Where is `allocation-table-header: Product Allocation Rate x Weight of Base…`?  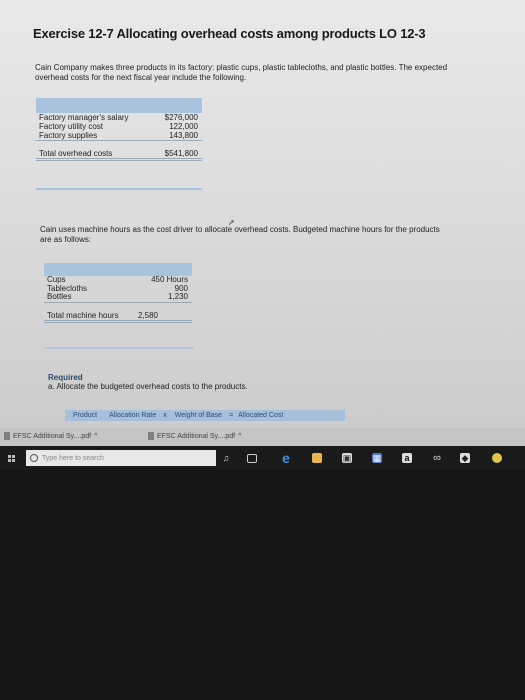 allocation-table-header: Product Allocation Rate x Weight of Base… is located at coordinates (205, 415).